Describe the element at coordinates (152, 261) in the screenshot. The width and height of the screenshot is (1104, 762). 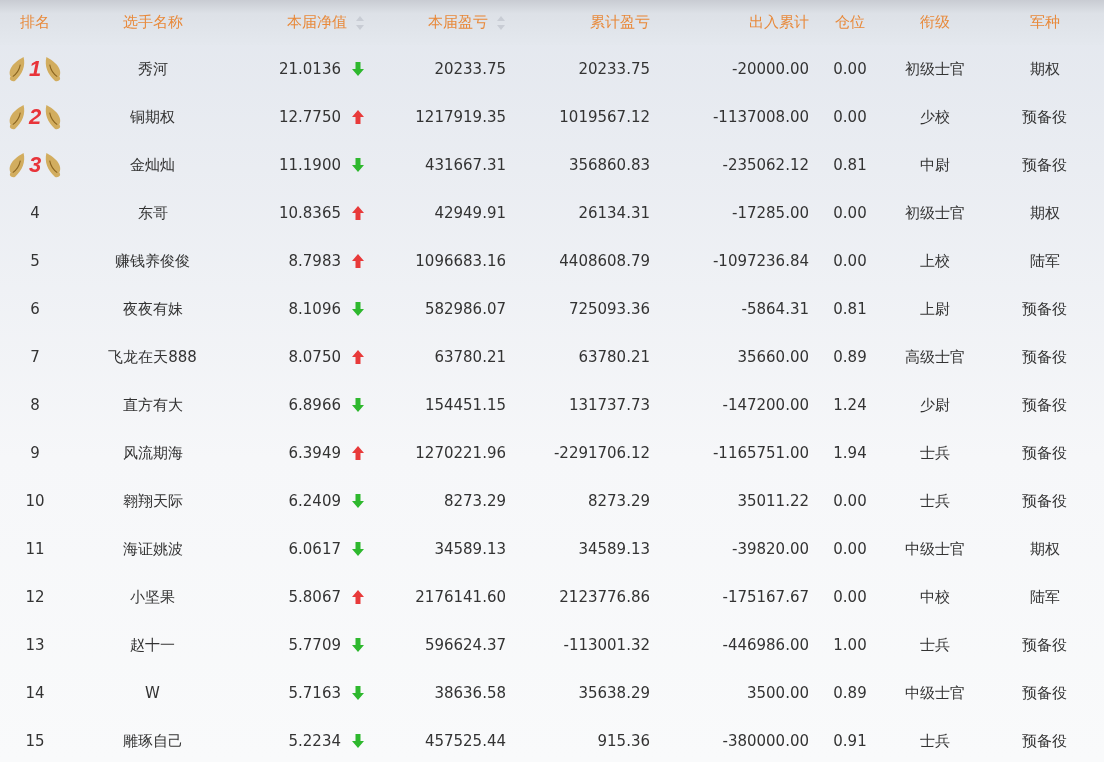
I see `player-name: 赚钱养俊俊` at that location.